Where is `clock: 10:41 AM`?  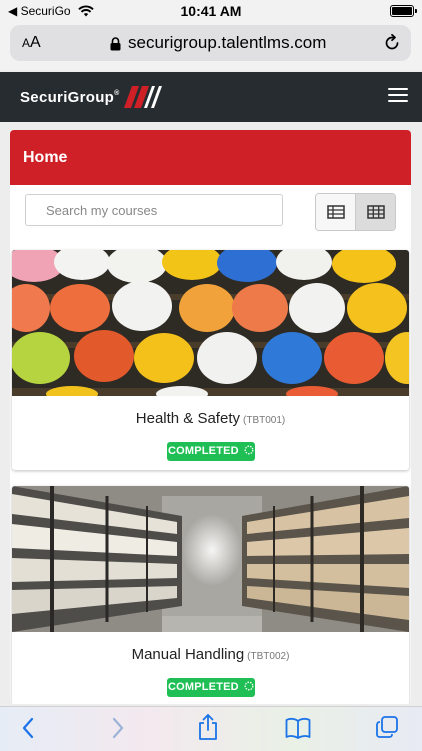
clock: 10:41 AM is located at coordinates (211, 11).